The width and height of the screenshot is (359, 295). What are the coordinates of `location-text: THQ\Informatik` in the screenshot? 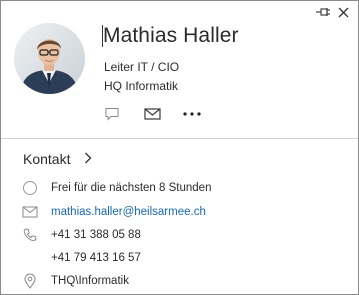 It's located at (90, 281).